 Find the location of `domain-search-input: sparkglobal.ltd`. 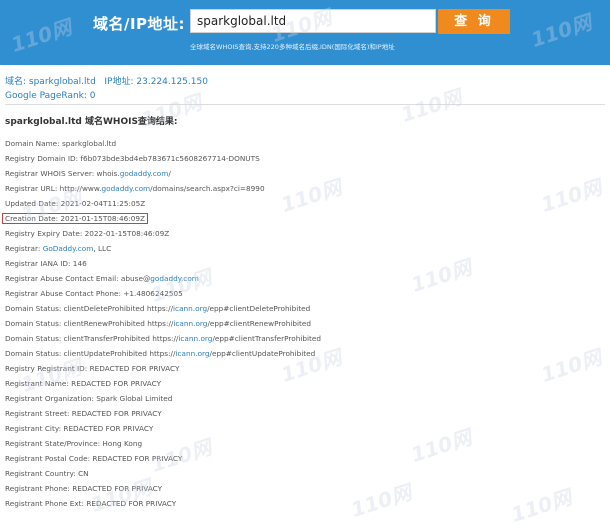

domain-search-input: sparkglobal.ltd is located at coordinates (313, 21).